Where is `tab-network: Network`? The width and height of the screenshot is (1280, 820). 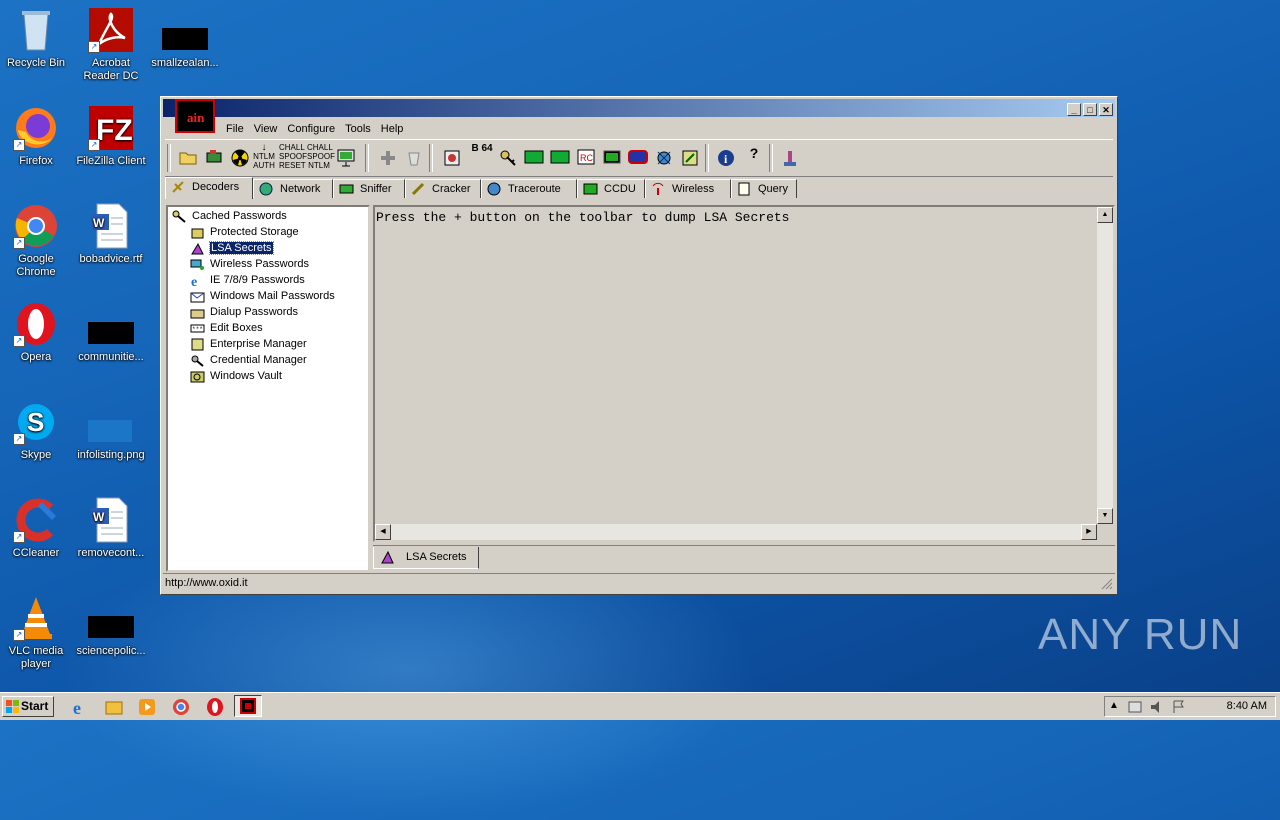
tab-network: Network is located at coordinates (293, 188).